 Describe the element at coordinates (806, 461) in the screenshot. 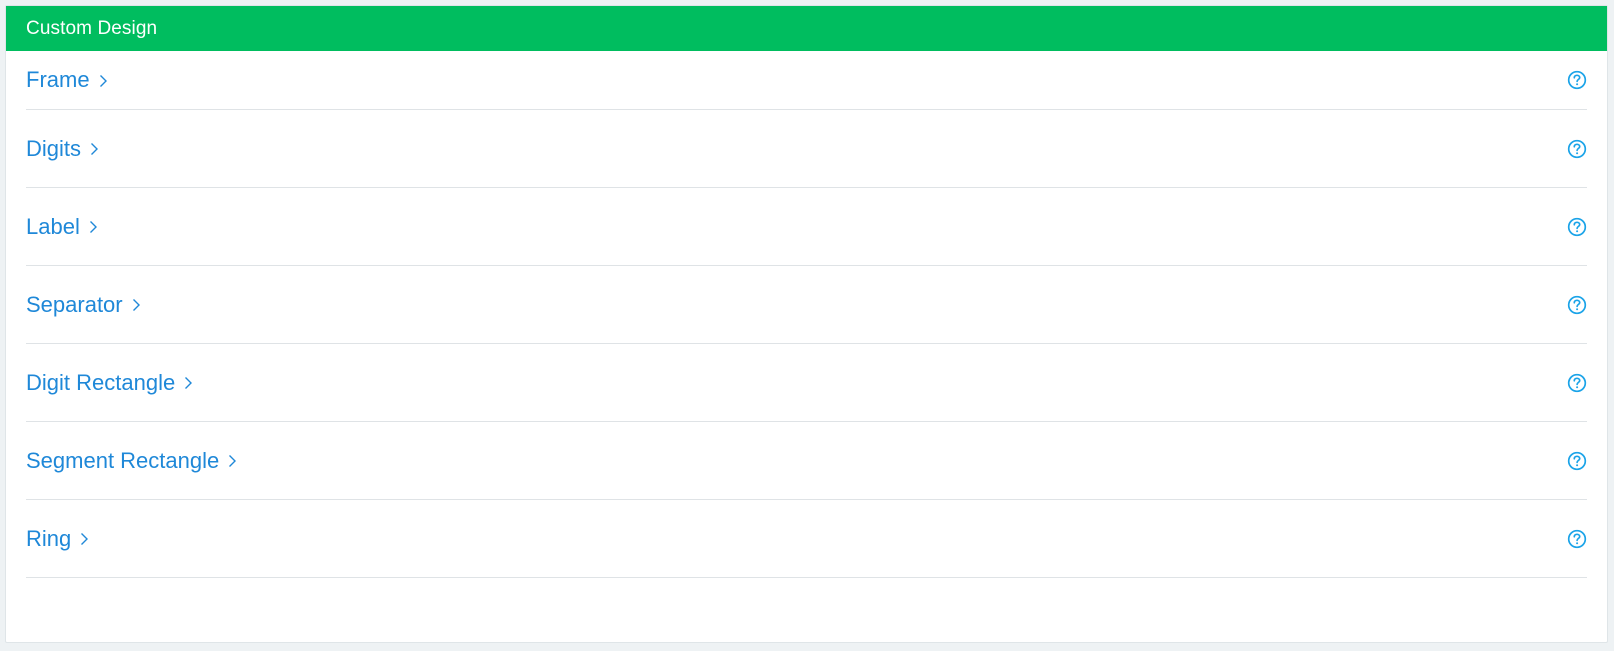

I see `section-row-segment-rectangle: Segment Rectangle` at that location.